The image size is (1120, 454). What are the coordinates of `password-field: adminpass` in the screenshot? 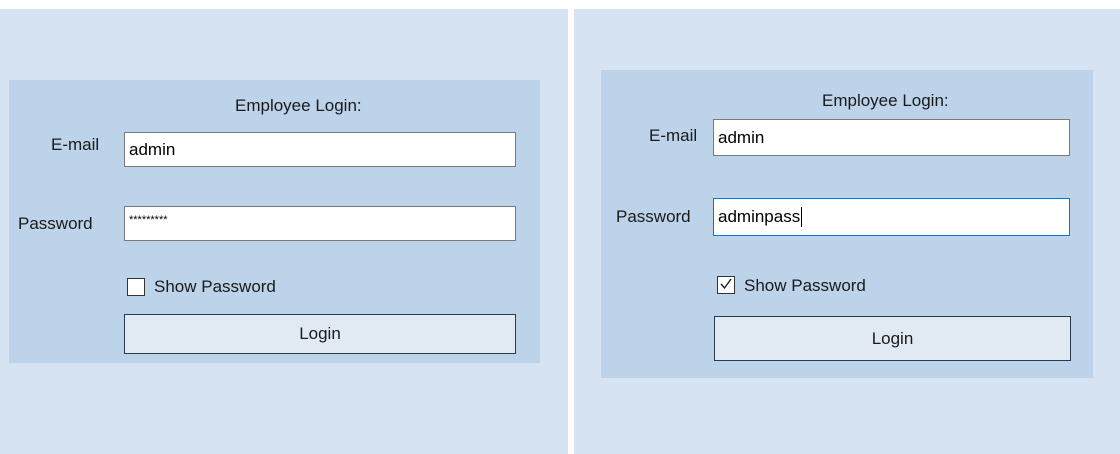 It's located at (891, 217).